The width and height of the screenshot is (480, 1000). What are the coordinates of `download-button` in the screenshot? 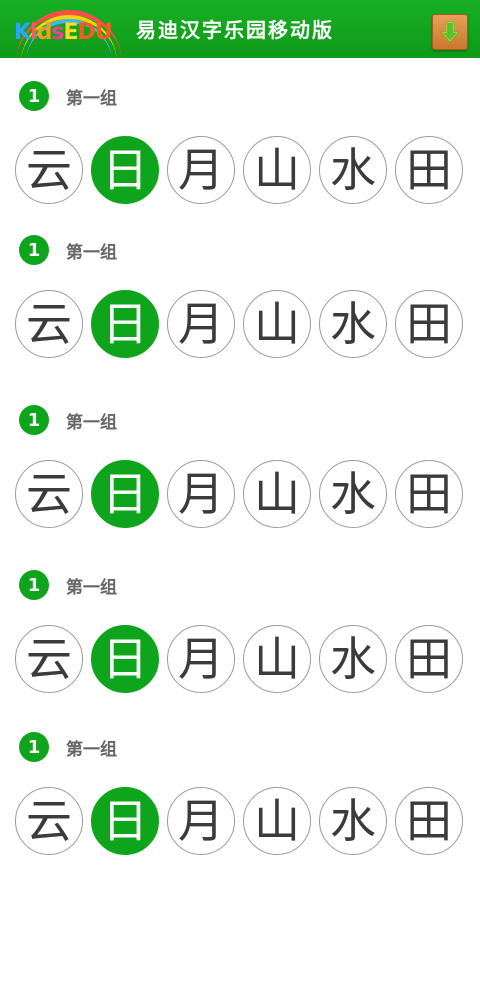 It's located at (450, 32).